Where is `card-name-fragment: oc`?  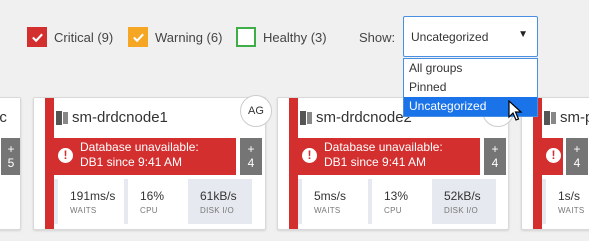
card-name-fragment: oc is located at coordinates (3, 117).